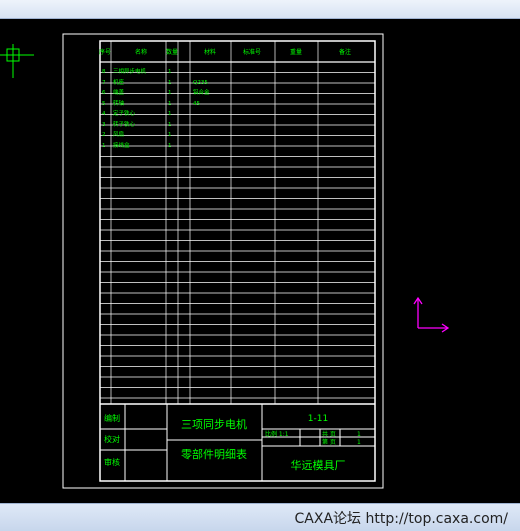 The image size is (520, 531). I want to click on row-name: 转轴, so click(119, 103).